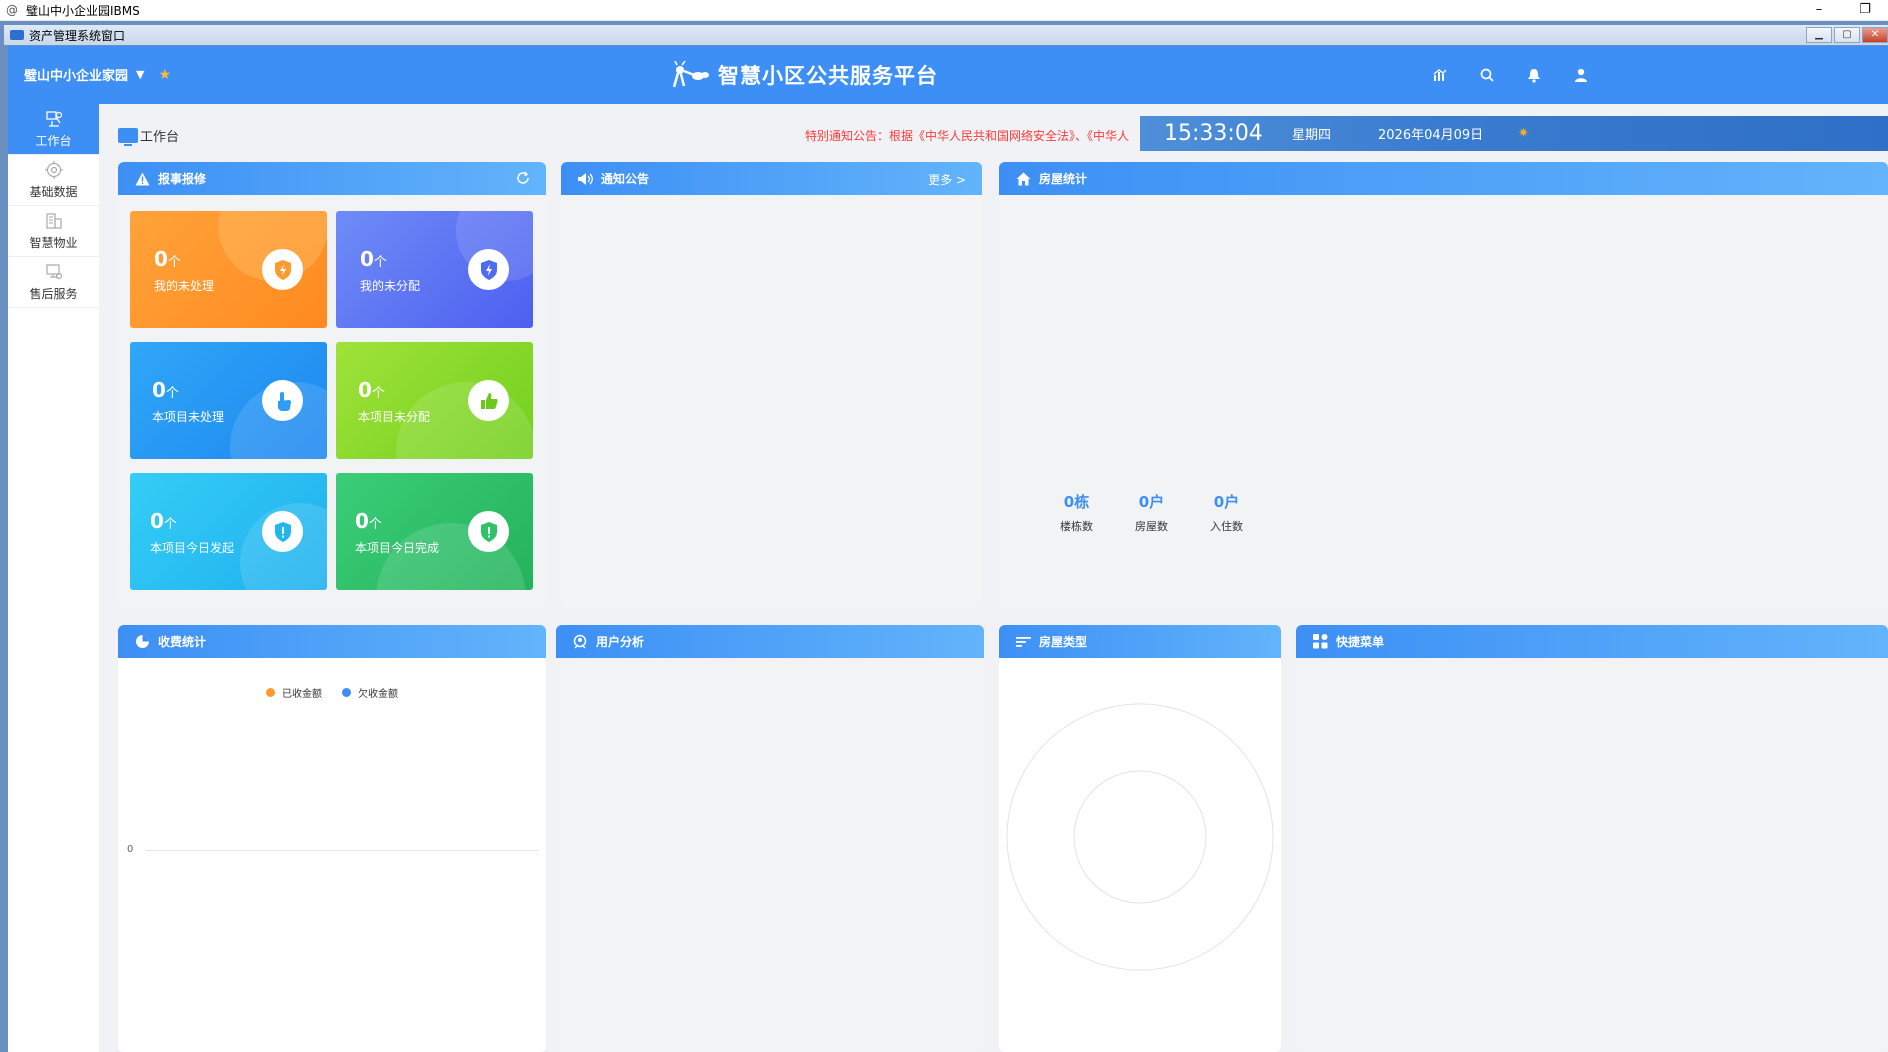  Describe the element at coordinates (828, 76) in the screenshot. I see `brand-title: 智慧小区公共服务平台` at that location.